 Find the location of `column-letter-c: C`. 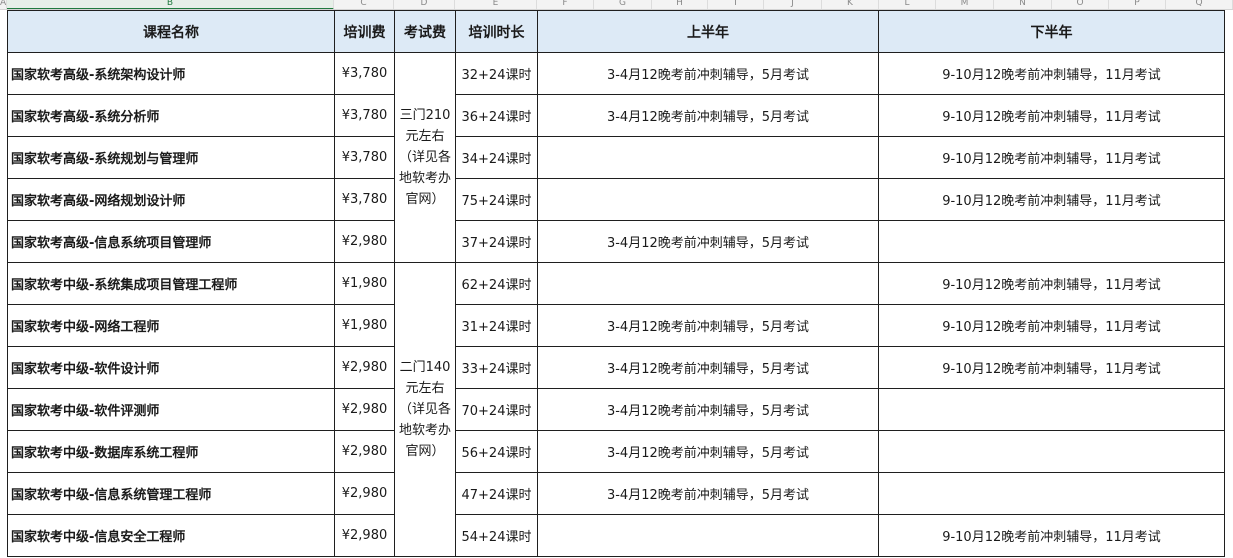

column-letter-c: C is located at coordinates (364, 4).